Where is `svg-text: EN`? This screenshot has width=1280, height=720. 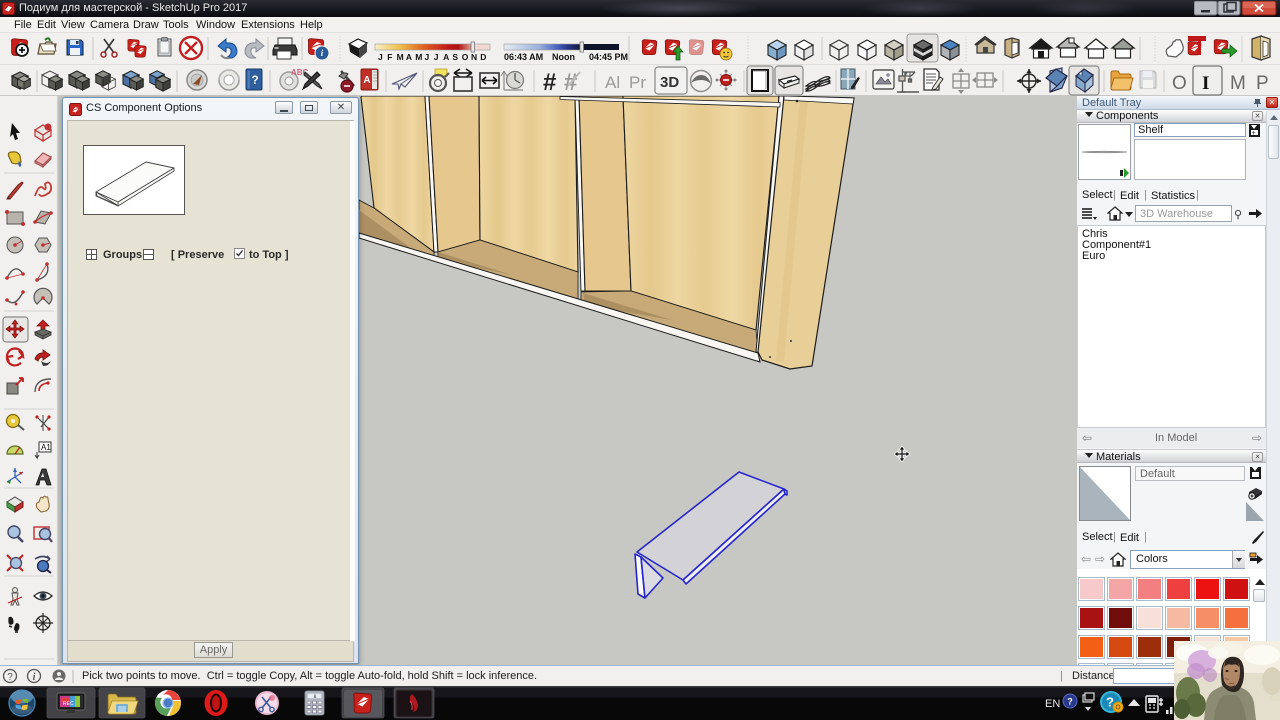 svg-text: EN is located at coordinates (1052, 704).